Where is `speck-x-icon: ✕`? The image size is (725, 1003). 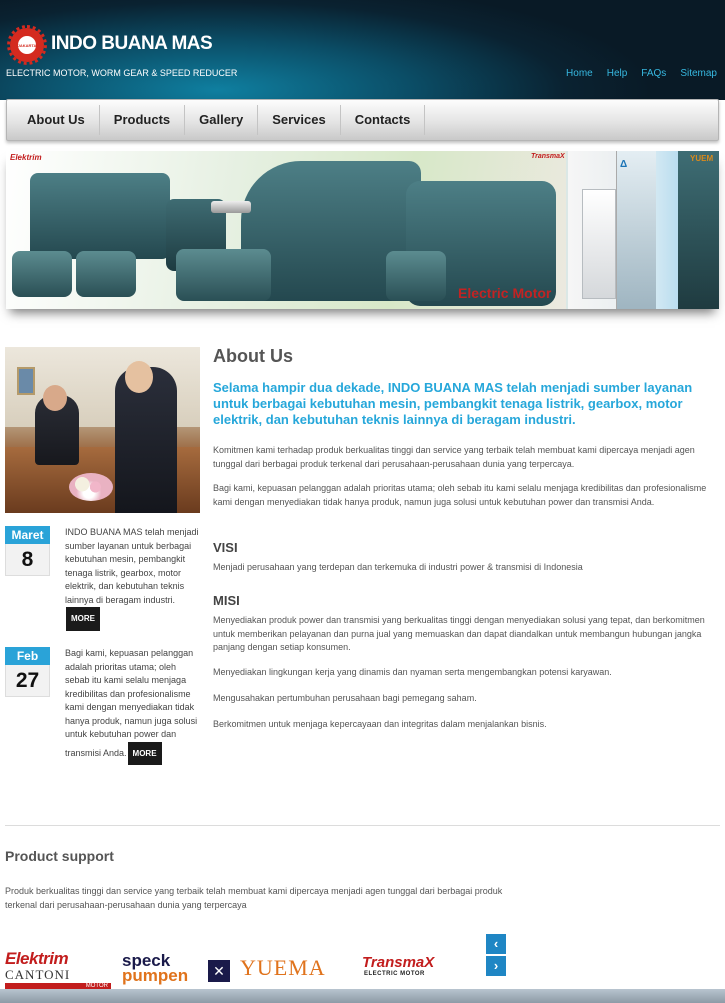
speck-x-icon: ✕ is located at coordinates (219, 971).